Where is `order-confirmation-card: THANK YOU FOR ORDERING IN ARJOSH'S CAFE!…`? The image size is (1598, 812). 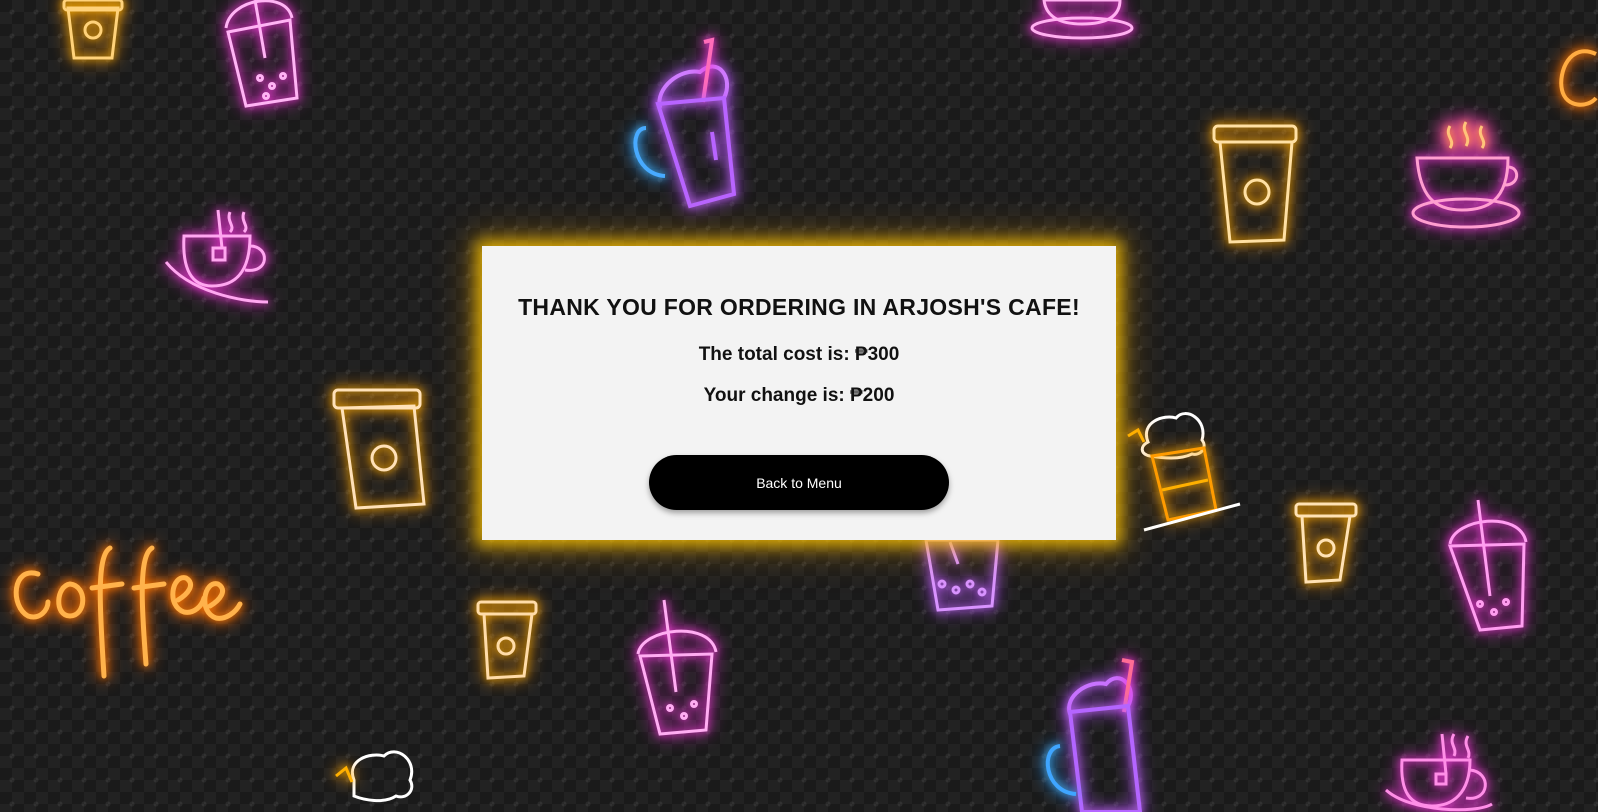 order-confirmation-card: THANK YOU FOR ORDERING IN ARJOSH'S CAFE!… is located at coordinates (799, 393).